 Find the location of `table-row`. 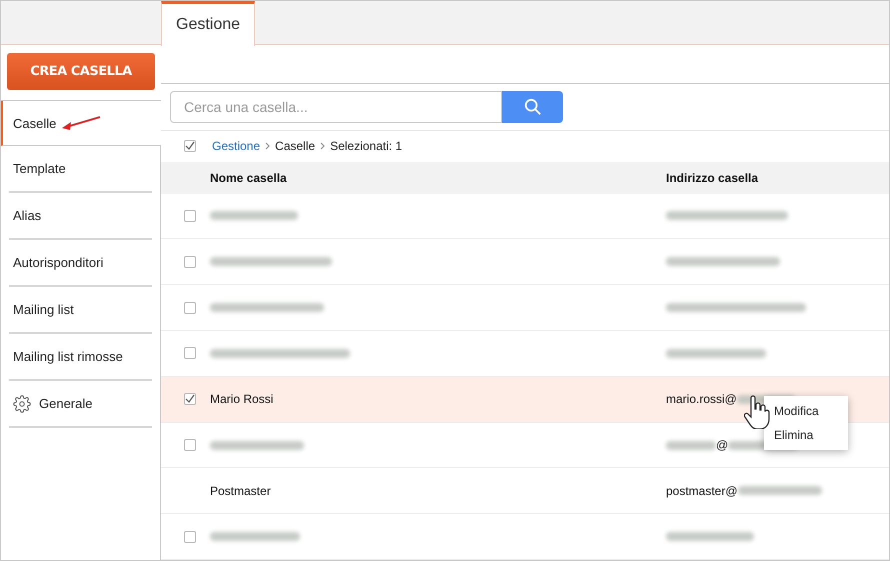

table-row is located at coordinates (525, 217).